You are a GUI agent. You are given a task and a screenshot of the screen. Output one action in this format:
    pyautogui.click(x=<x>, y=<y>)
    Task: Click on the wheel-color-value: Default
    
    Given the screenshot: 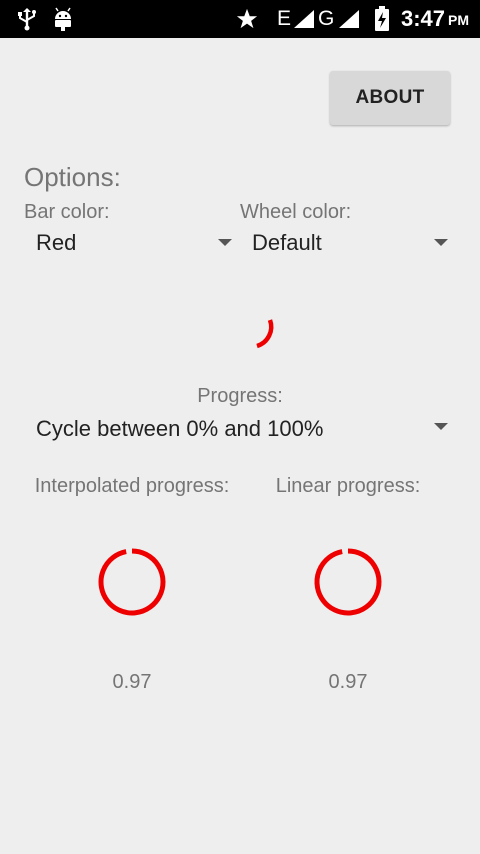 What is the action you would take?
    pyautogui.click(x=287, y=242)
    